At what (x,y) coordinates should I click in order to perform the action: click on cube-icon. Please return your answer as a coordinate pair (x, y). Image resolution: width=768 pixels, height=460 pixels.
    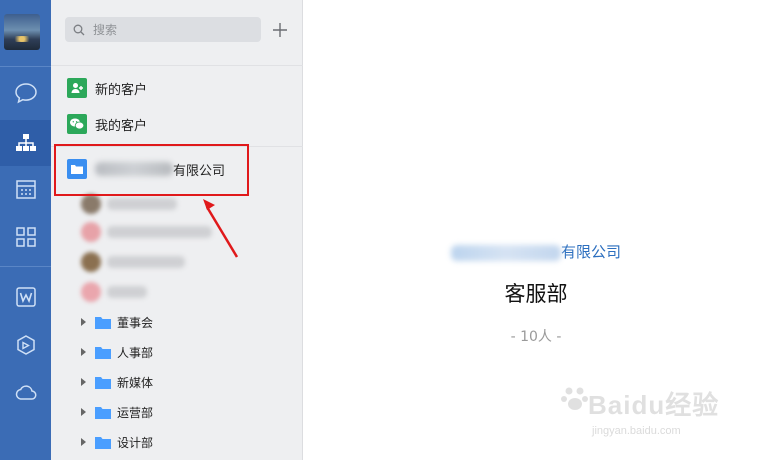
    Looking at the image, I should click on (25, 345).